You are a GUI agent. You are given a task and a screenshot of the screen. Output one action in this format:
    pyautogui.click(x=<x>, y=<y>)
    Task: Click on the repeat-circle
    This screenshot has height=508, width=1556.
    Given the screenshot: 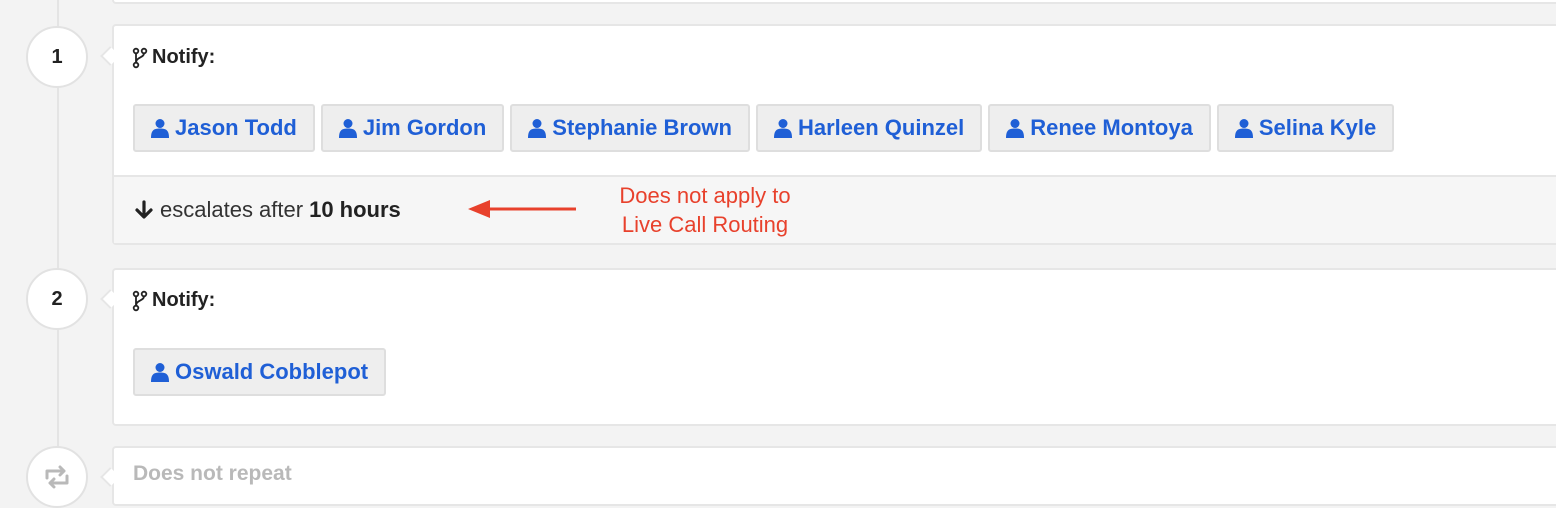 What is the action you would take?
    pyautogui.click(x=57, y=477)
    